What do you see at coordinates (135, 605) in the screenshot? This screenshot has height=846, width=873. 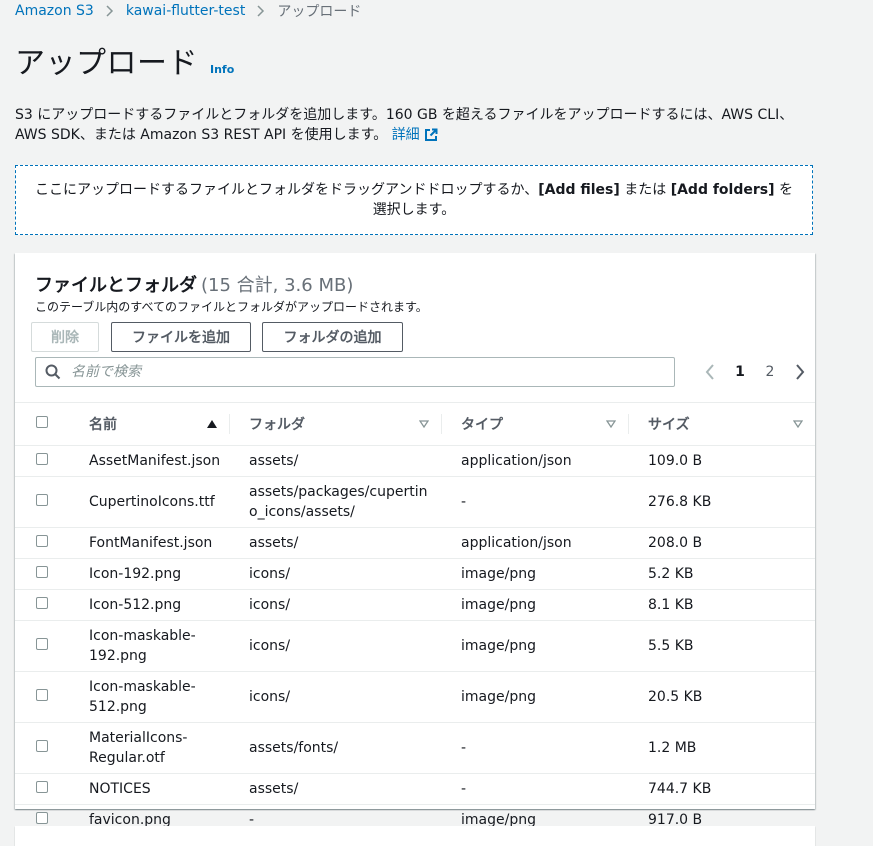 I see `file-name: Icon-512.png` at bounding box center [135, 605].